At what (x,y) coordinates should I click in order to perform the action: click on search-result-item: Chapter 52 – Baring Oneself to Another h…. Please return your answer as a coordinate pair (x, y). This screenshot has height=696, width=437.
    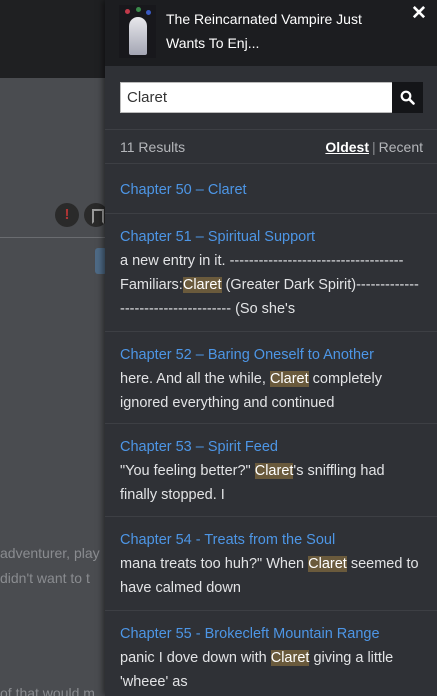
    Looking at the image, I should click on (271, 378).